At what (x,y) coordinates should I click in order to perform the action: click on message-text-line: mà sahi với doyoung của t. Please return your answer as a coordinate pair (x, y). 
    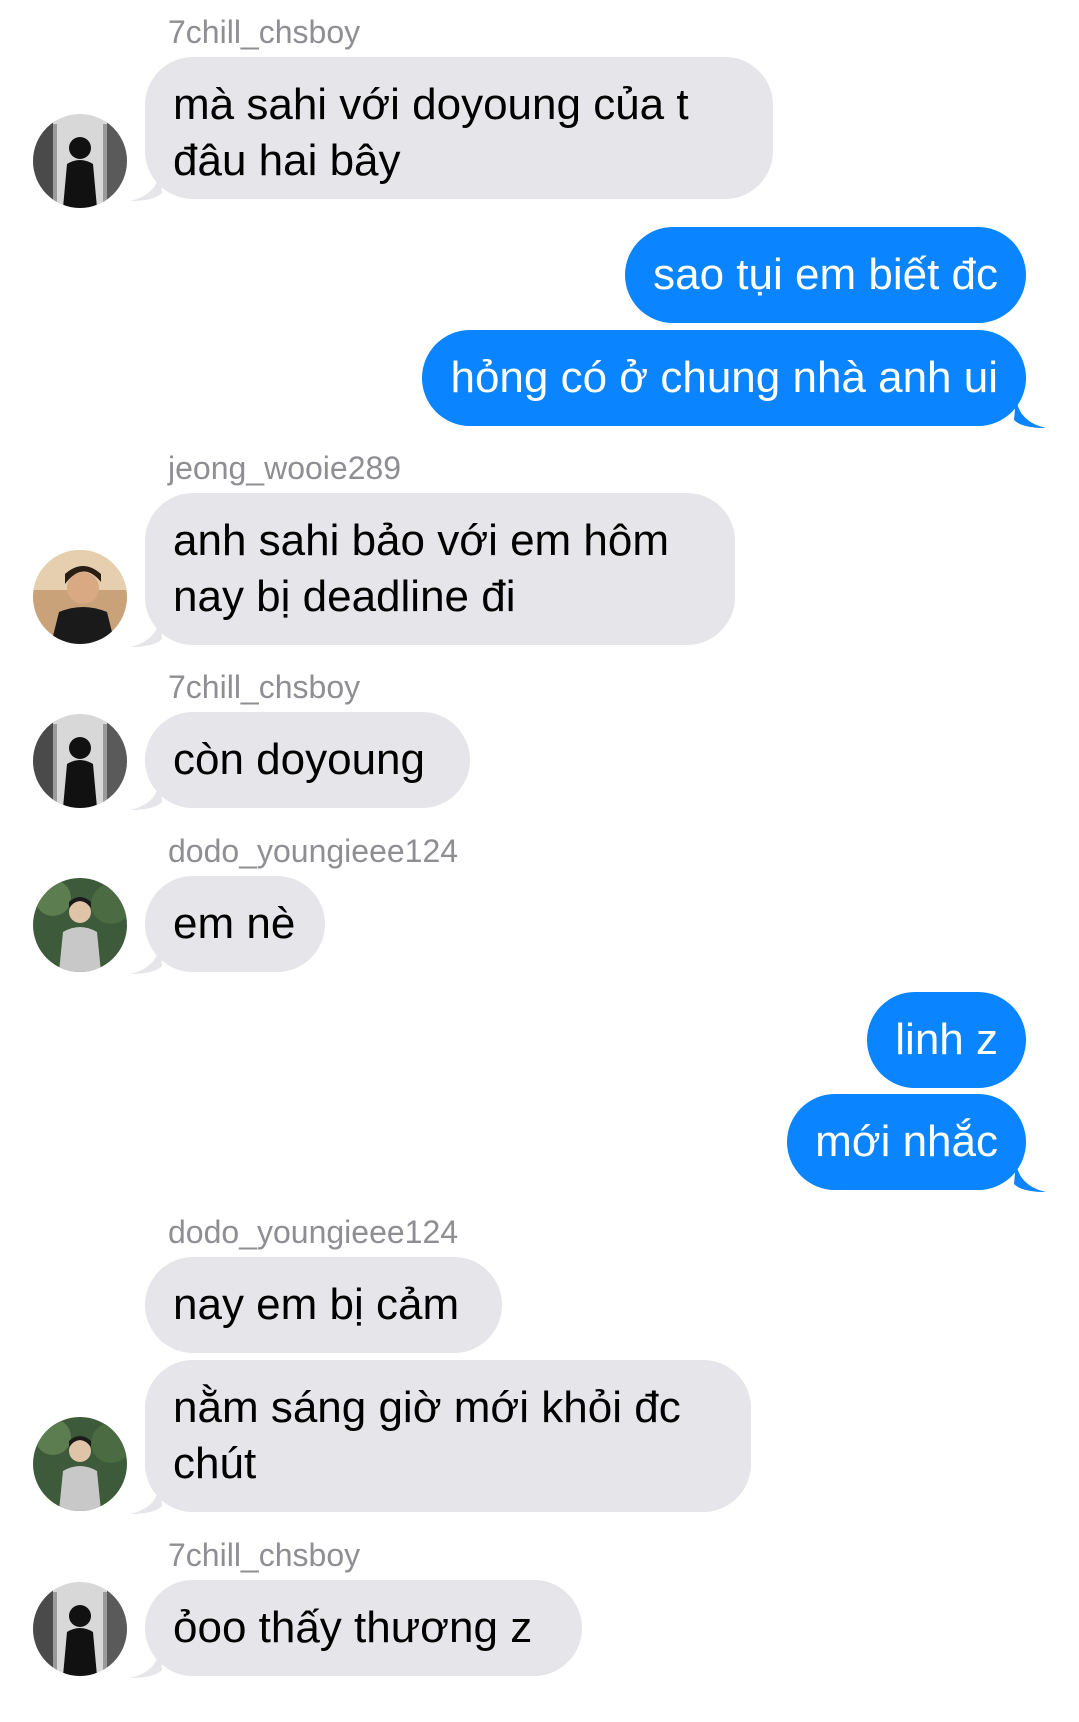
    Looking at the image, I should click on (431, 104).